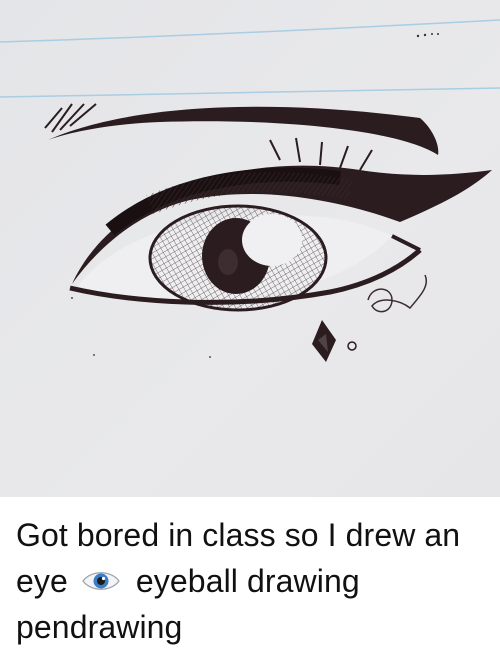 Image resolution: width=500 pixels, height=654 pixels. I want to click on eye-icon, so click(101, 577).